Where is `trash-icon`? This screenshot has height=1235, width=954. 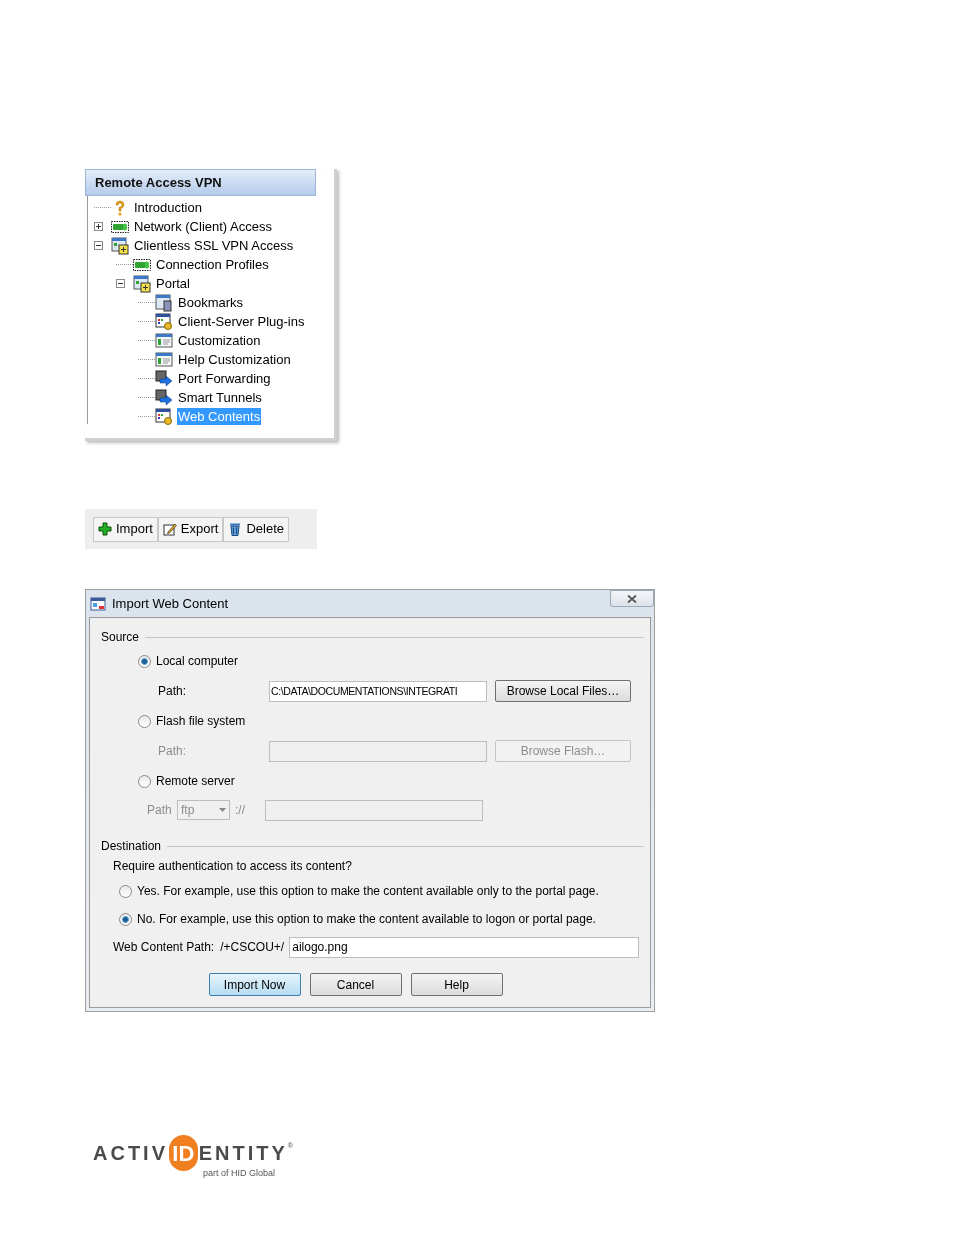 trash-icon is located at coordinates (235, 529).